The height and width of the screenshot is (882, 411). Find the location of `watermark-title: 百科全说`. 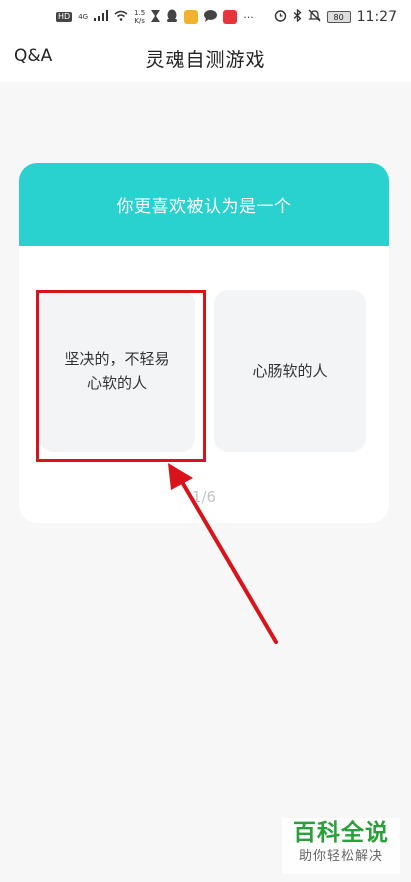

watermark-title: 百科全说 is located at coordinates (341, 833).